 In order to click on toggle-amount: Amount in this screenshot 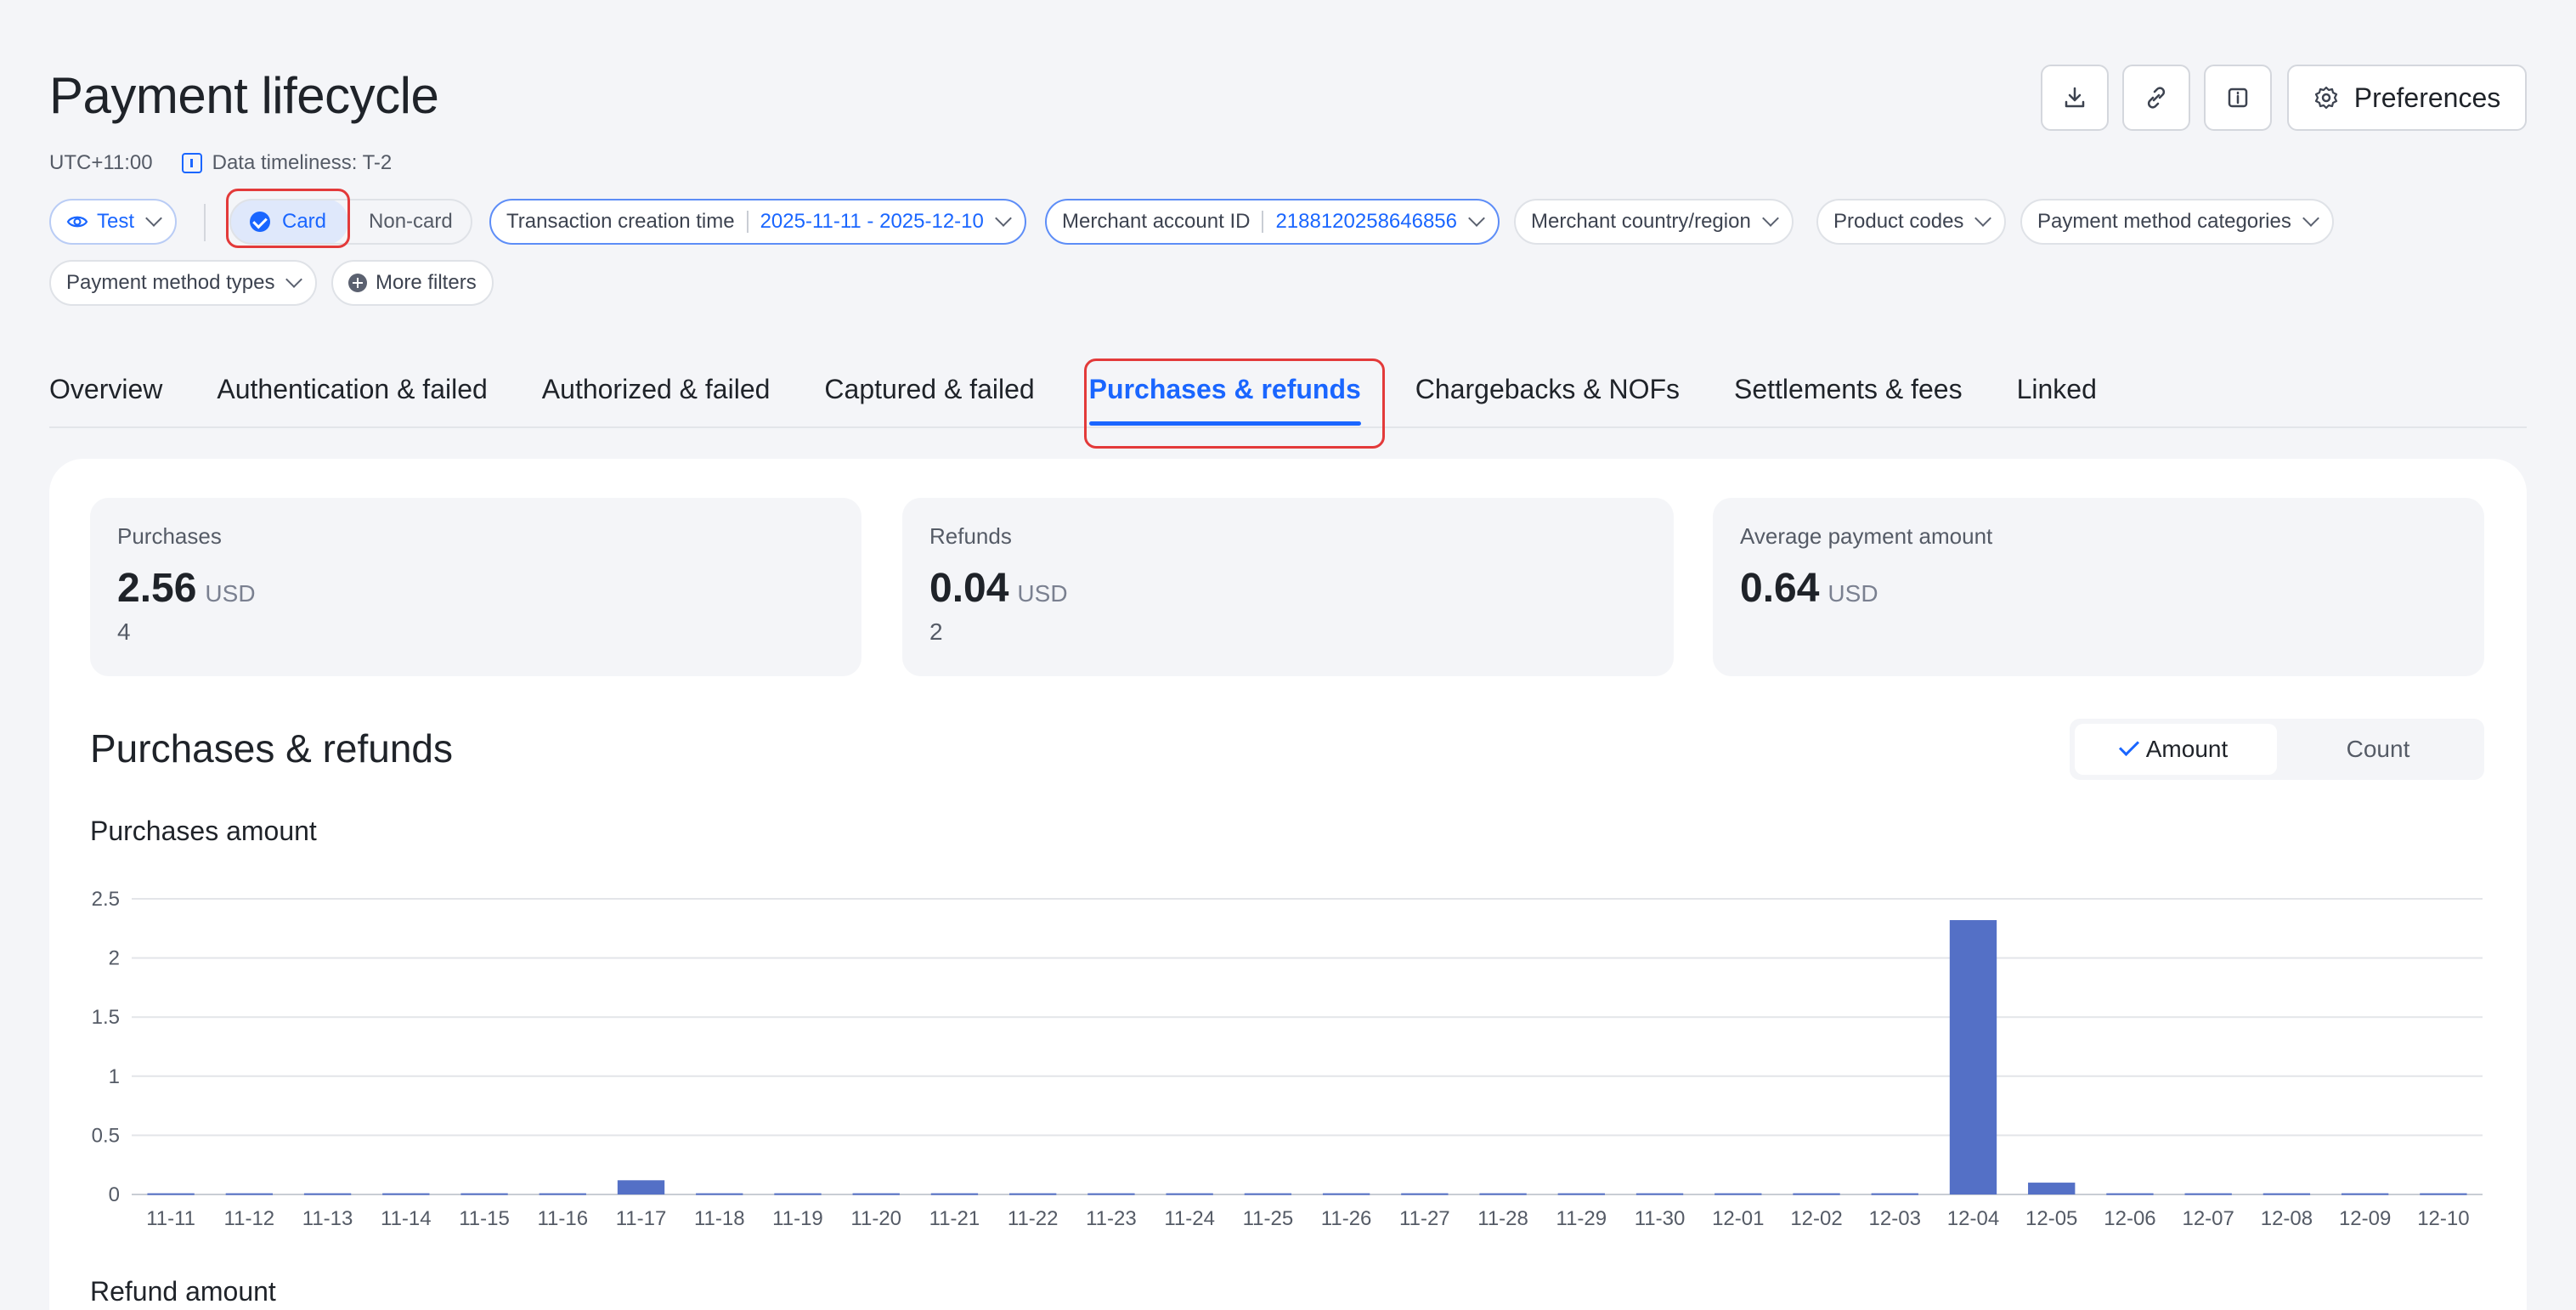, I will do `click(2176, 749)`.